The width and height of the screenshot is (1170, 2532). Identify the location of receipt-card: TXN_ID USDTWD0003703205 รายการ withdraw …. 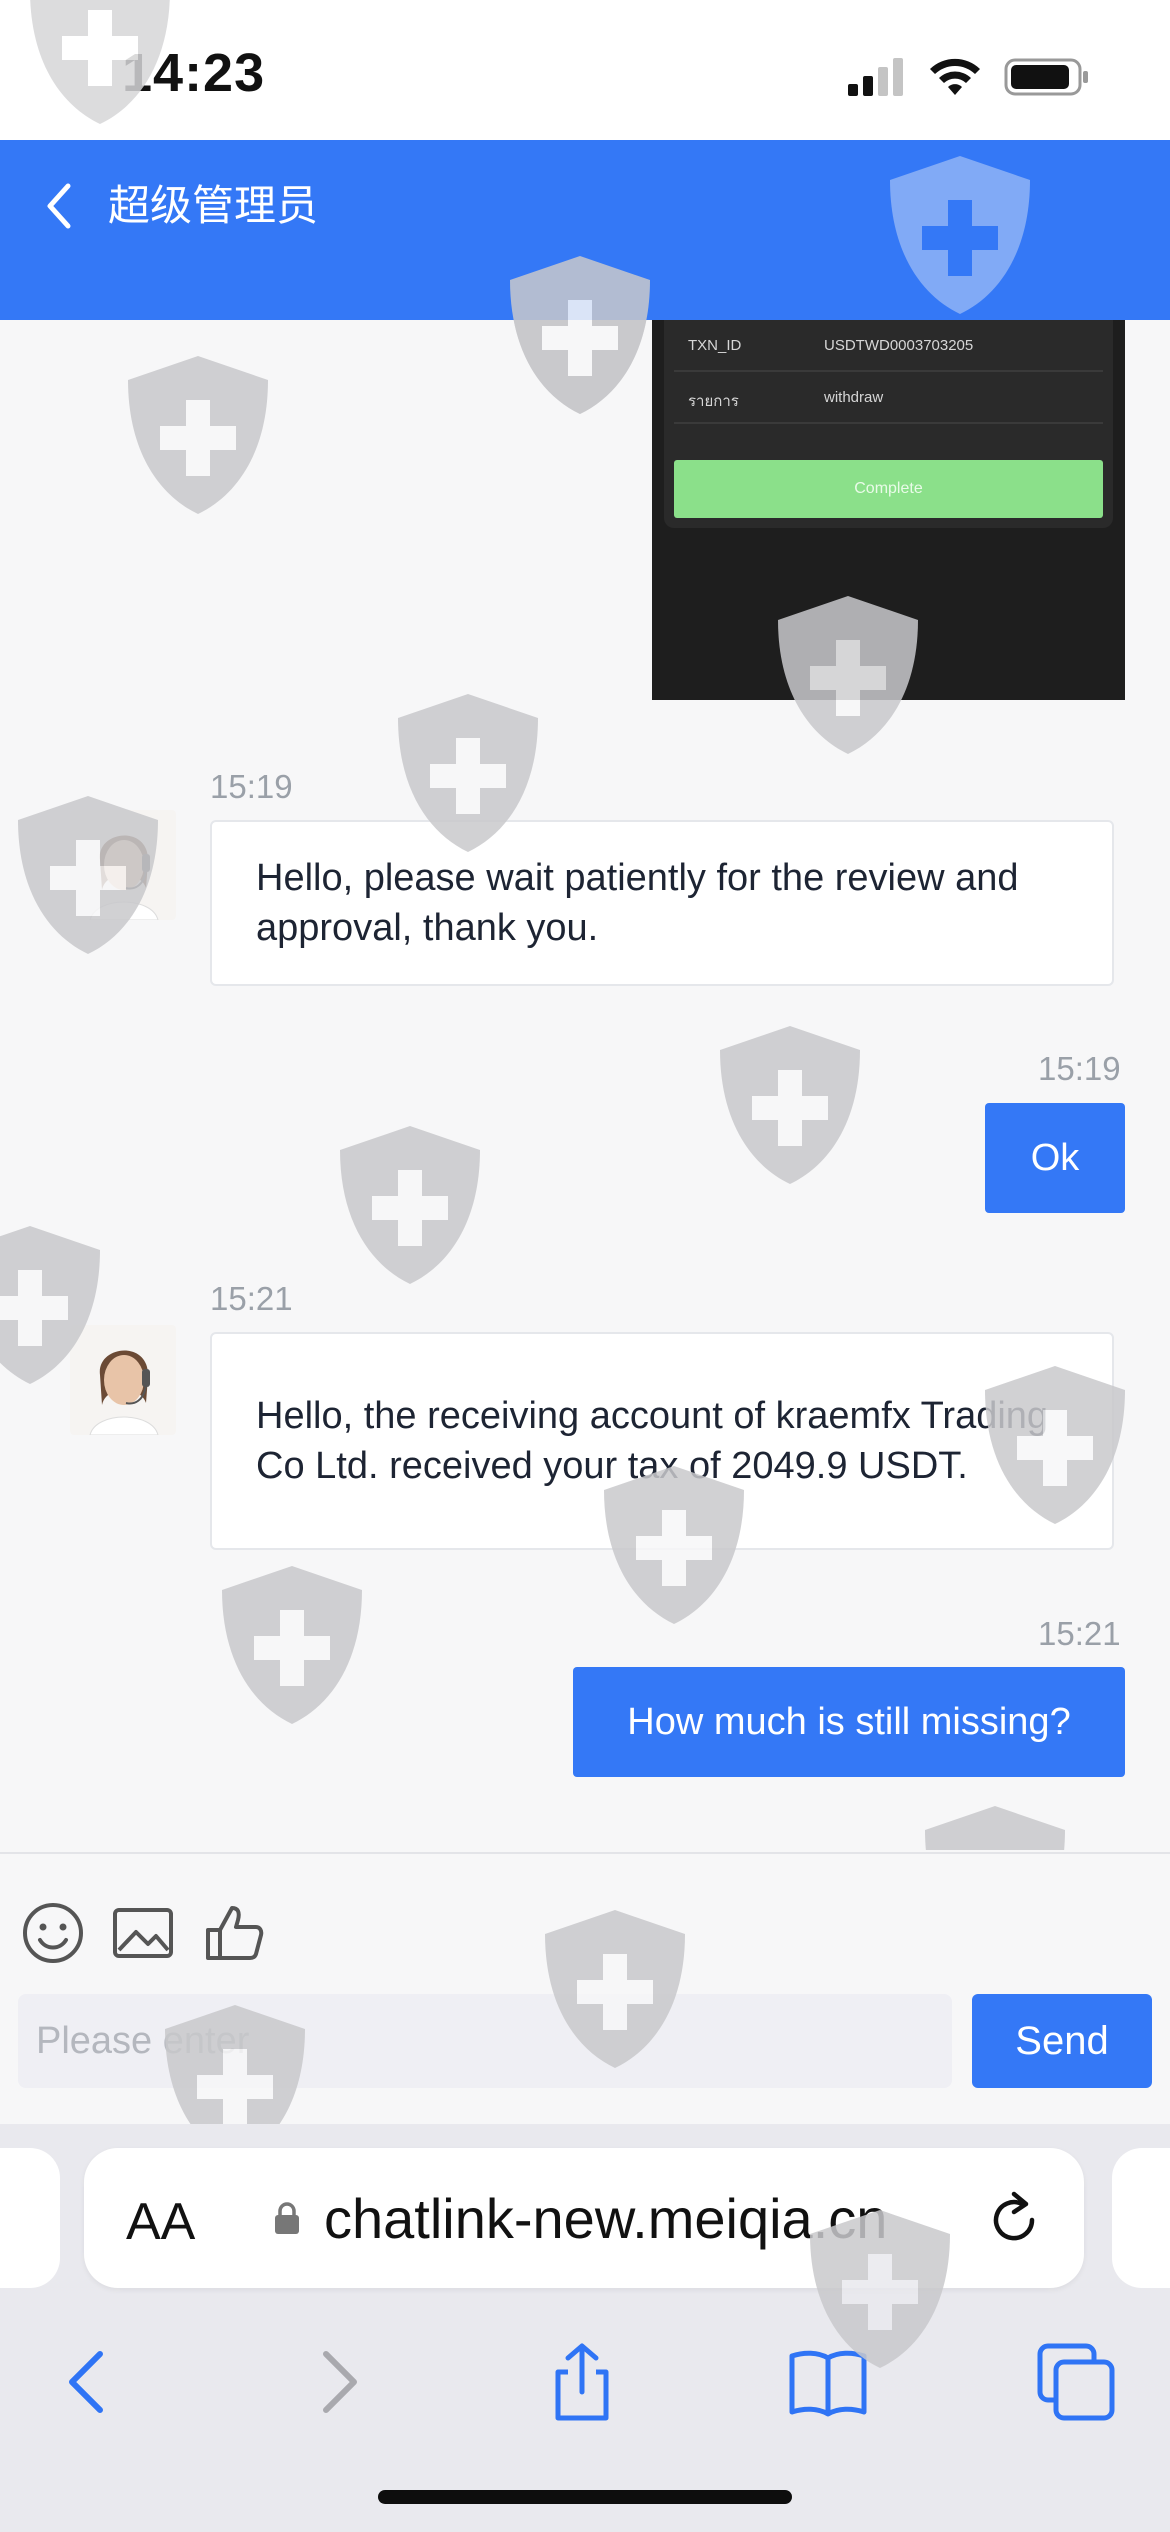
(888, 424).